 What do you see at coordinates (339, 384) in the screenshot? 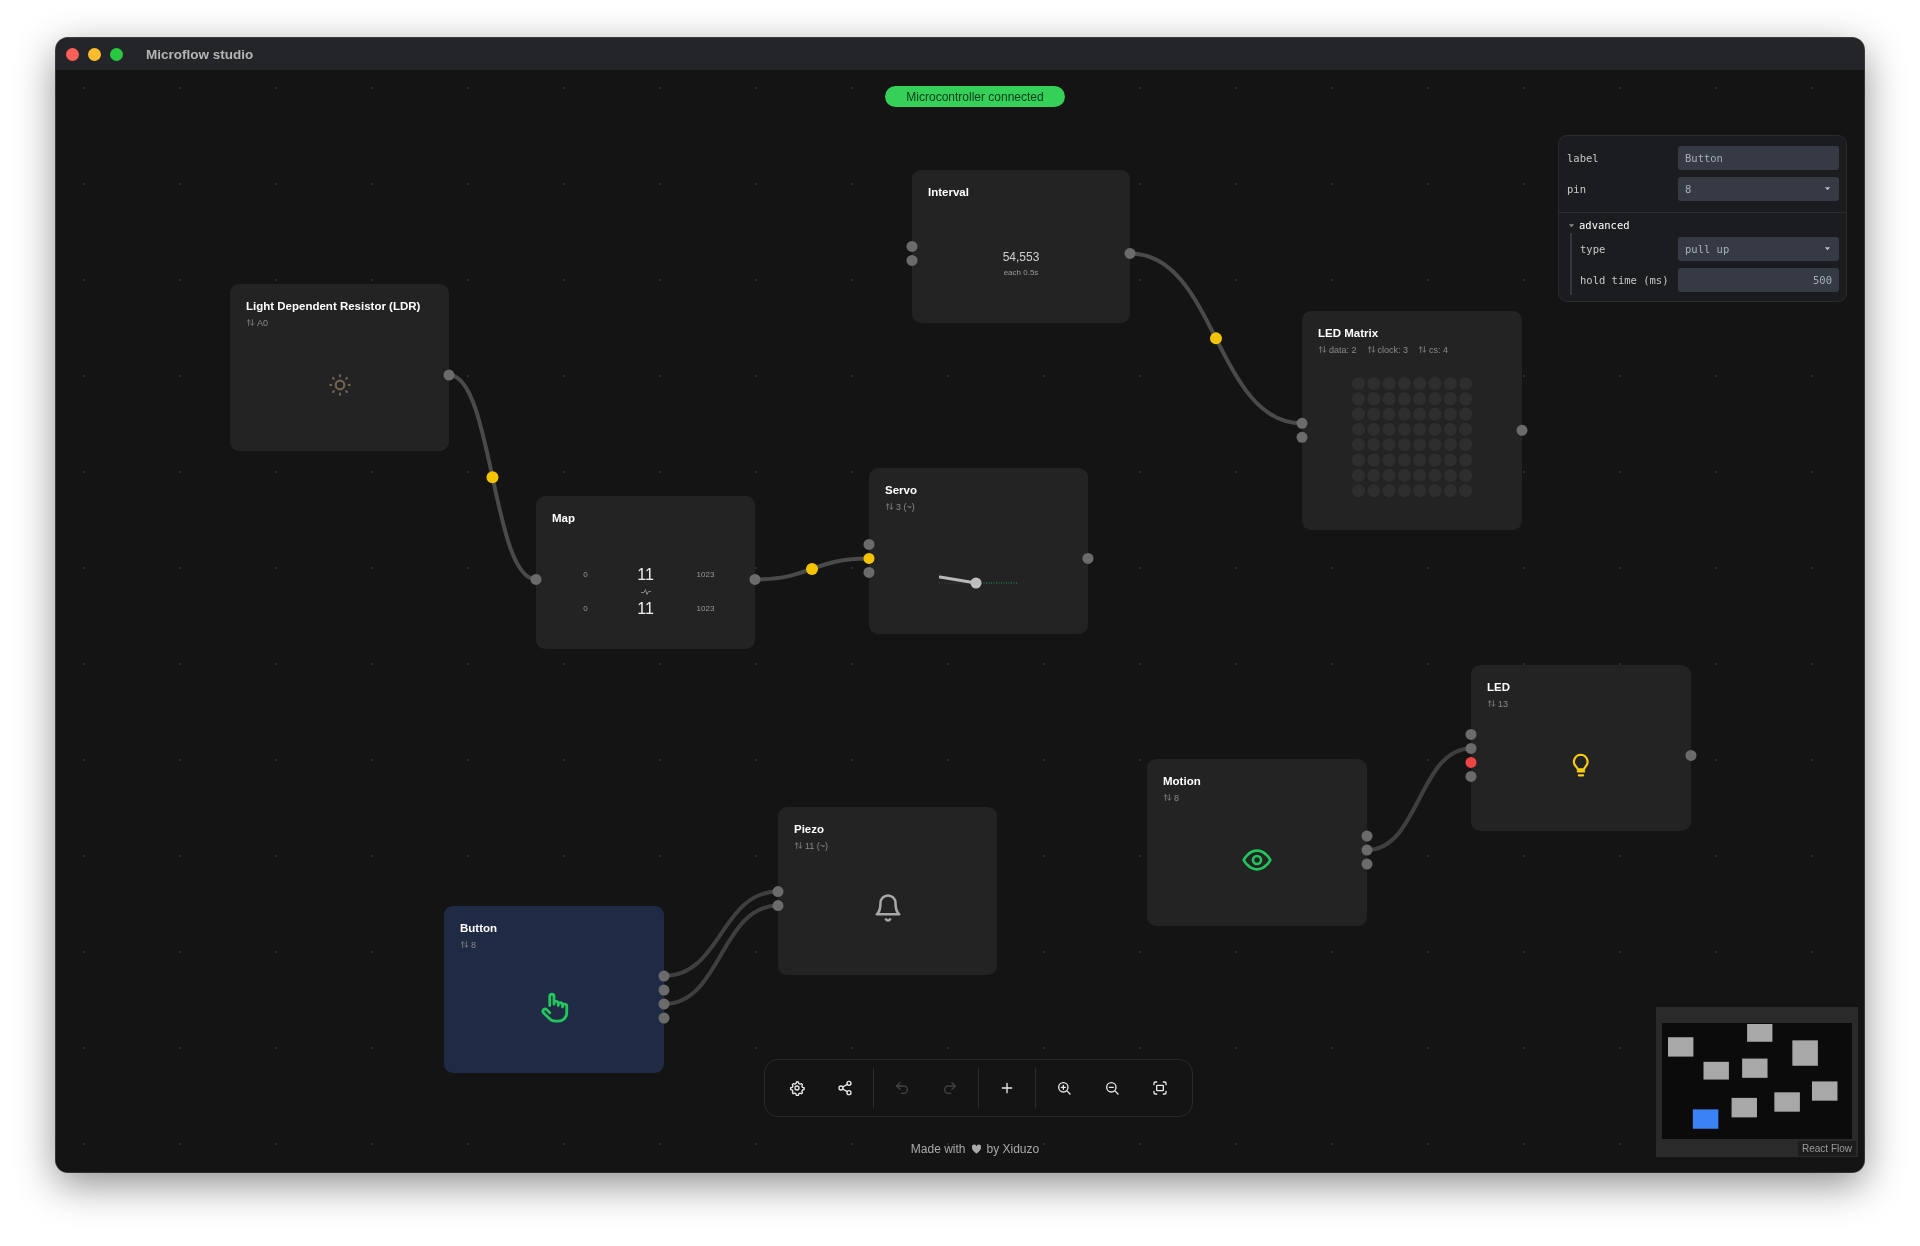
I see `sun-icon` at bounding box center [339, 384].